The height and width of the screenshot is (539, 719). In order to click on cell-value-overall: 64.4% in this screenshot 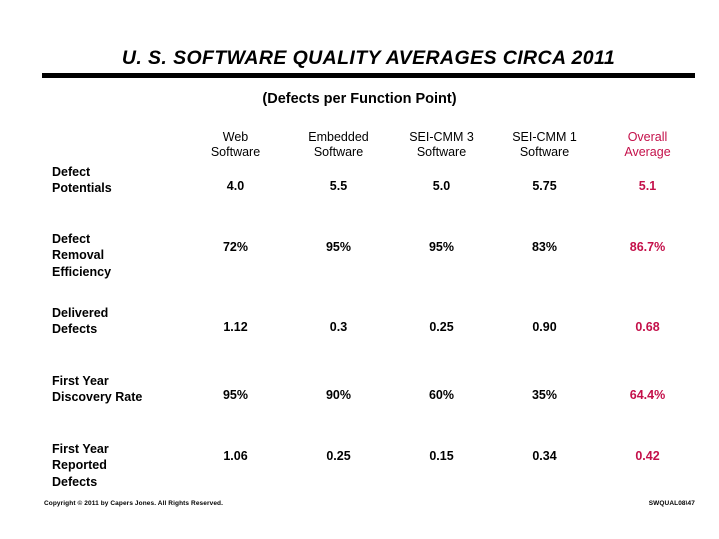, I will do `click(647, 394)`.